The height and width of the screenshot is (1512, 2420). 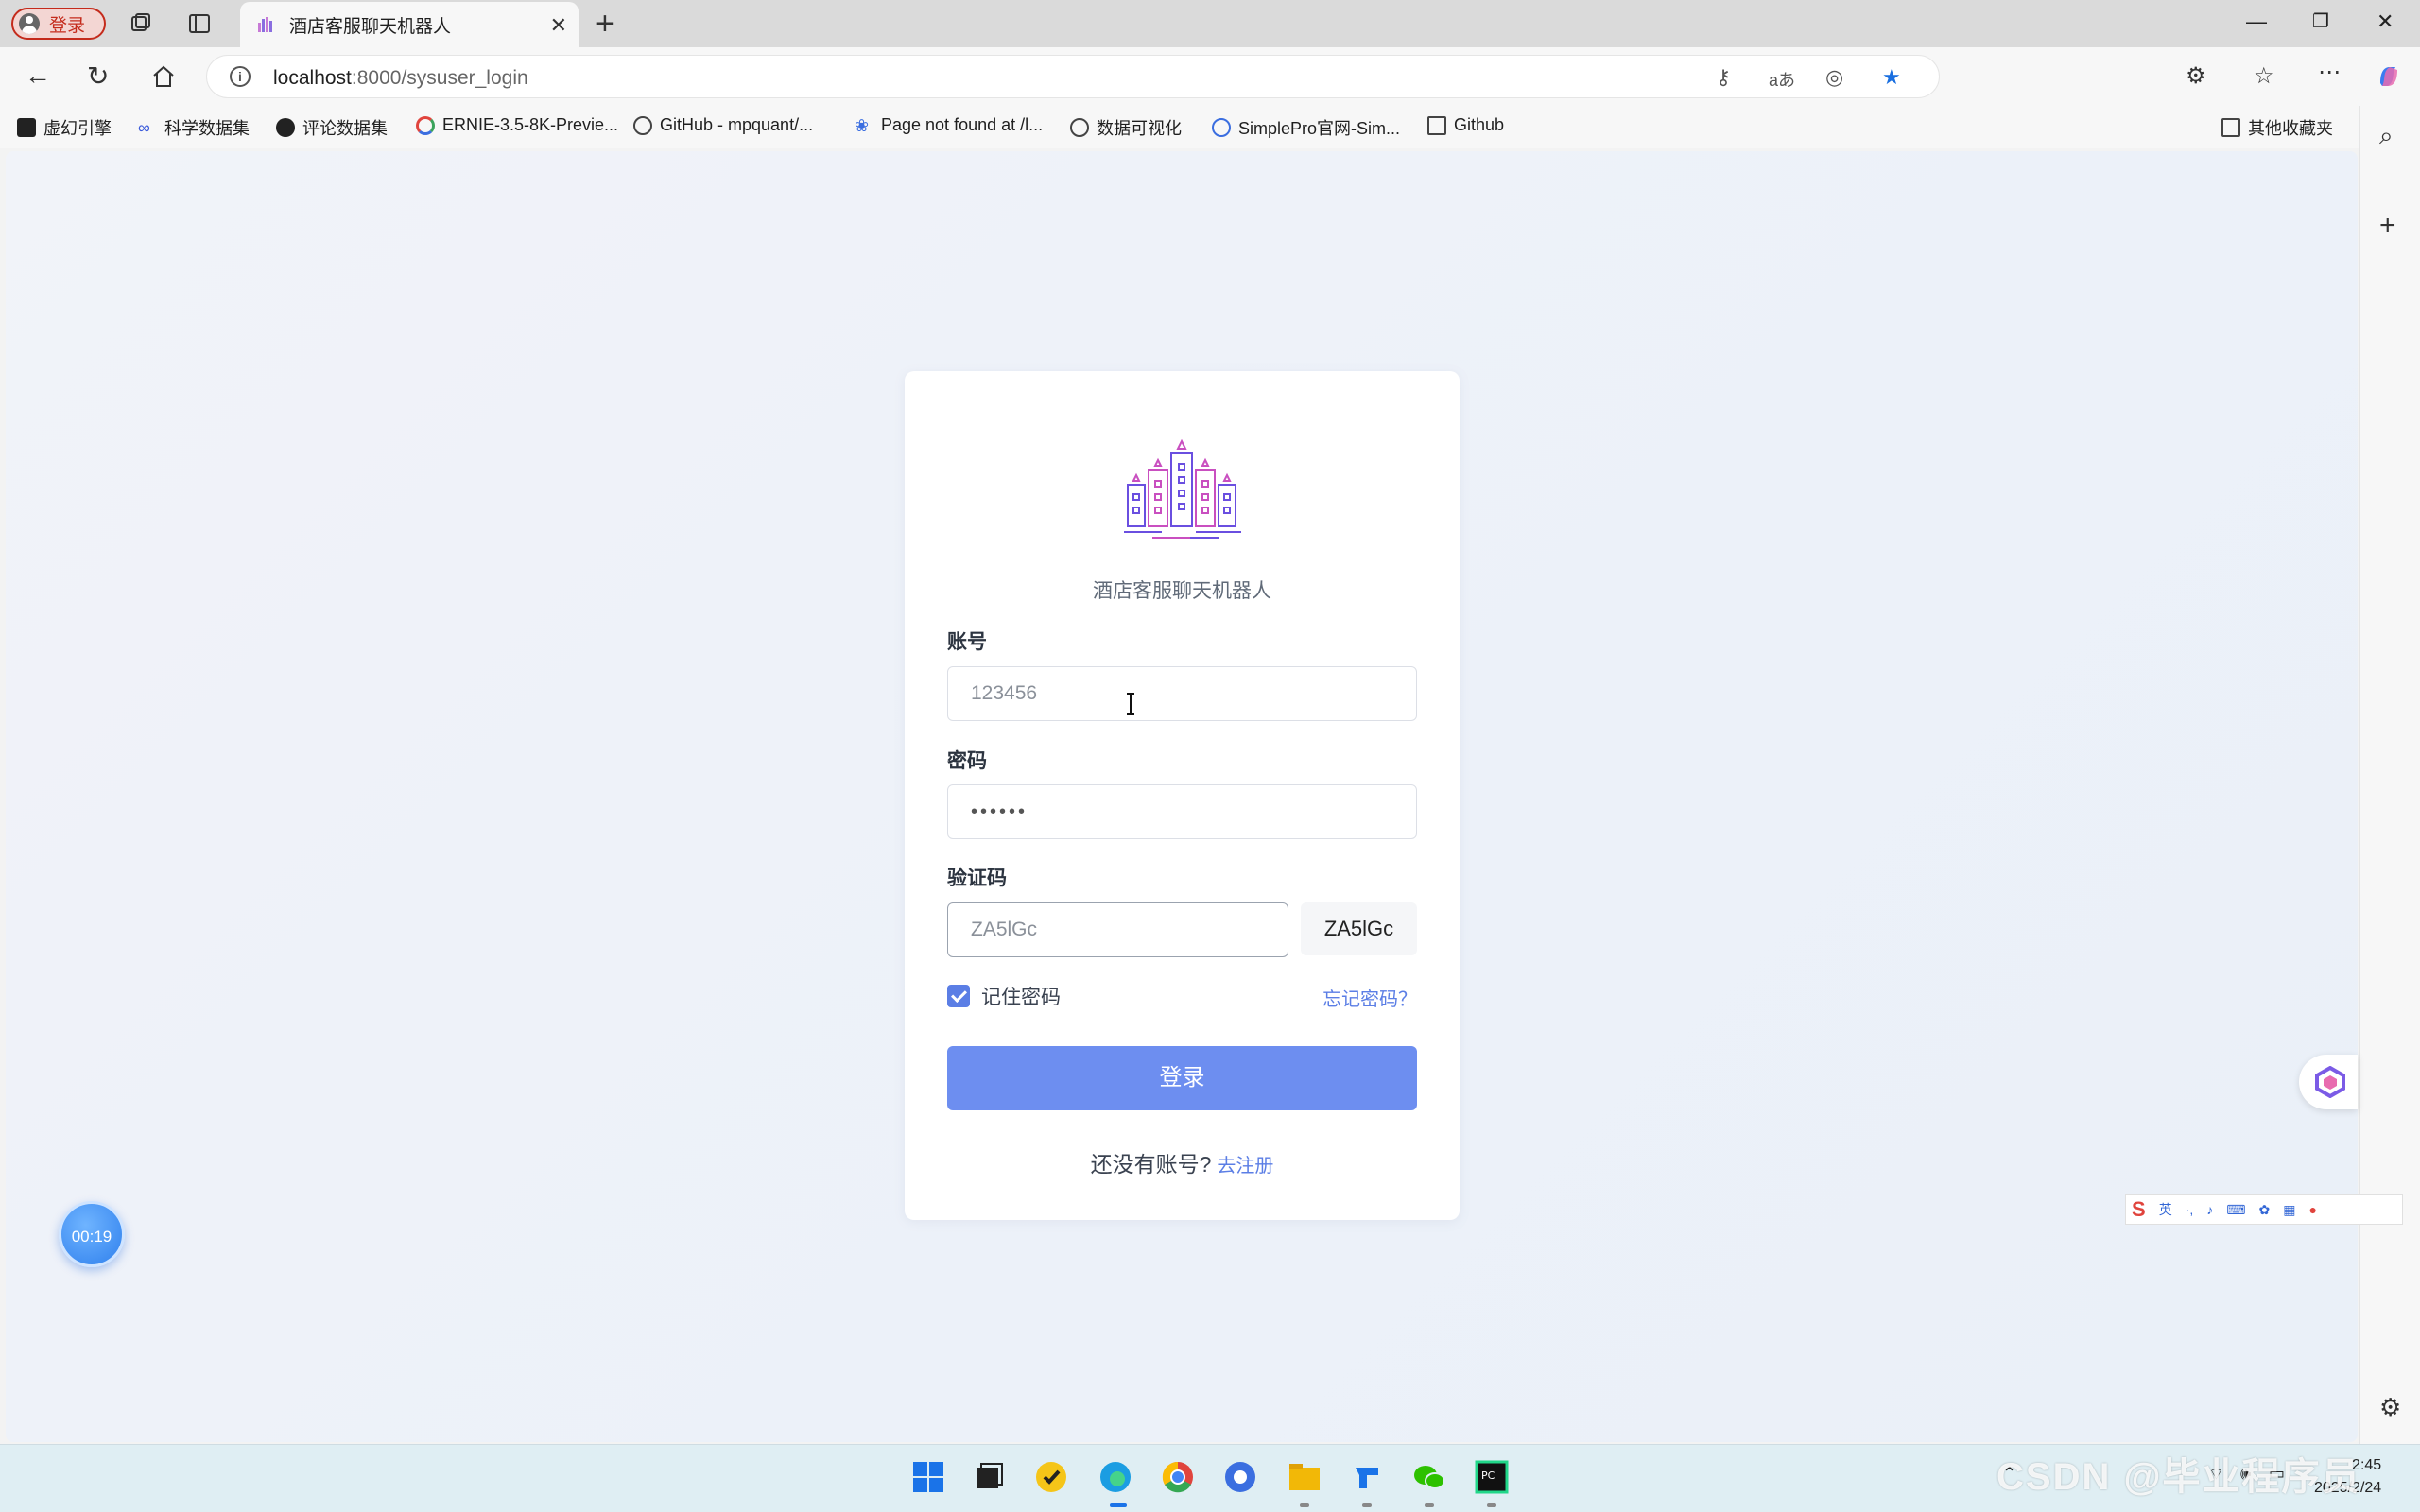 What do you see at coordinates (1210, 23) in the screenshot?
I see `browser-tab-bar: 登录 酒店客服聊天机器人 ✕ + — ❐ ✕` at bounding box center [1210, 23].